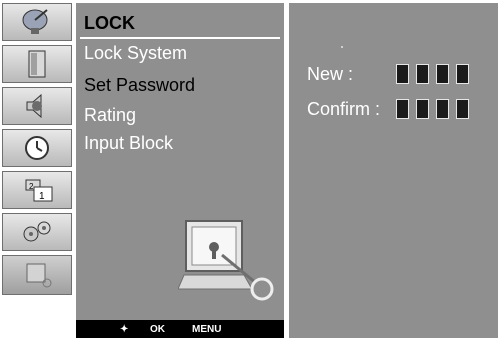  Describe the element at coordinates (180, 38) in the screenshot. I see `title-divider` at that location.